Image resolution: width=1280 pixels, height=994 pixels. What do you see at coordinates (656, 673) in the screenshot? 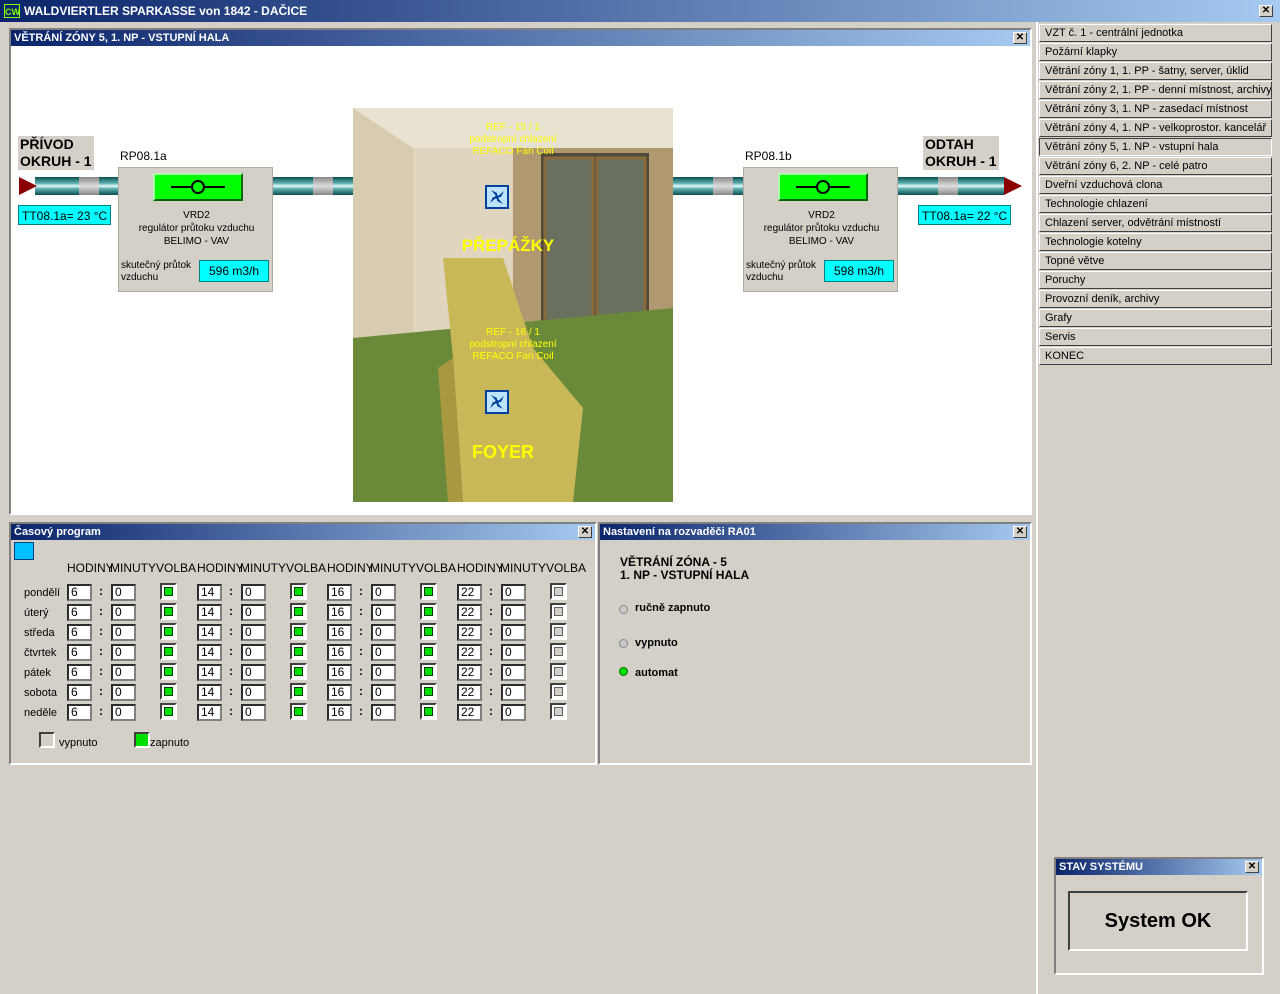
I see `option-auto: automat` at bounding box center [656, 673].